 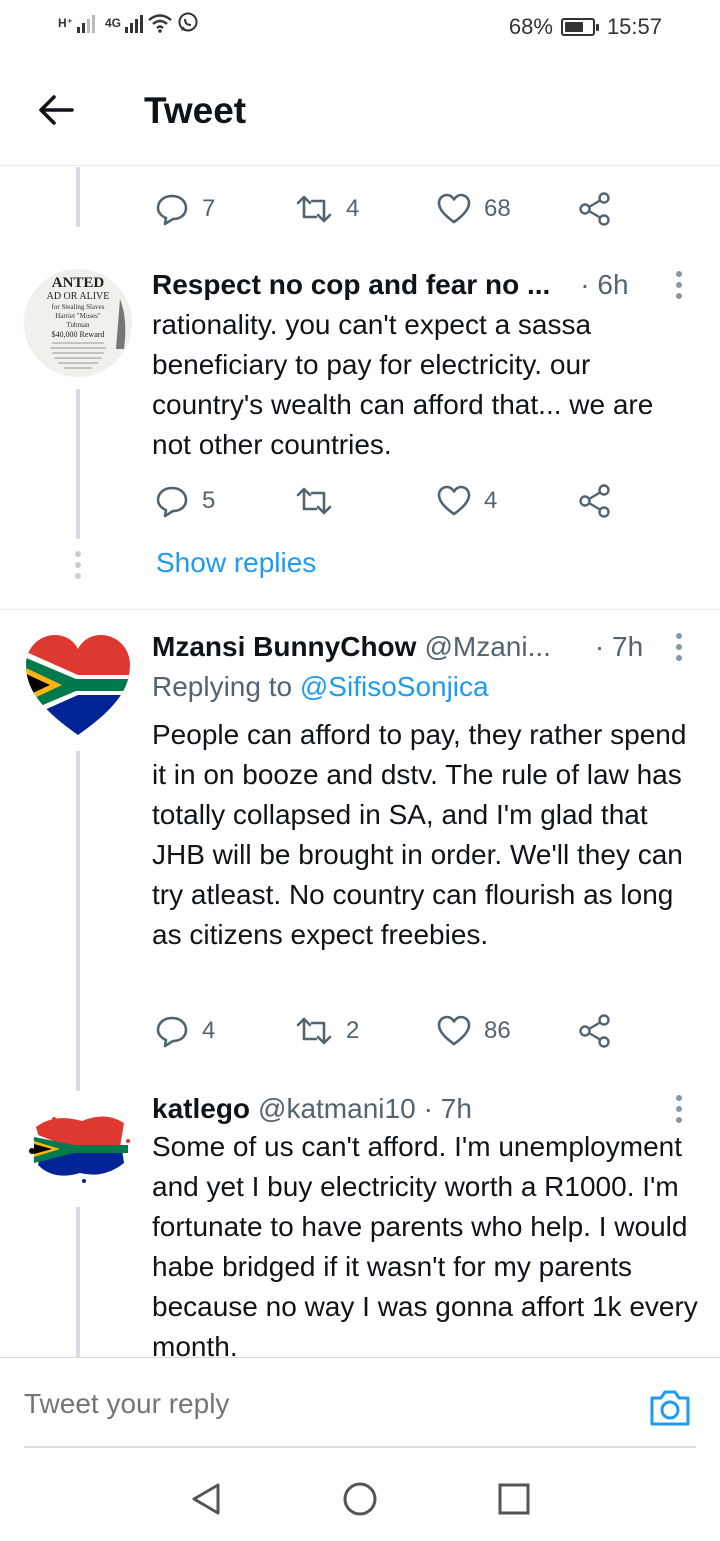 What do you see at coordinates (65, 23) in the screenshot?
I see `network-type-h: H⁺` at bounding box center [65, 23].